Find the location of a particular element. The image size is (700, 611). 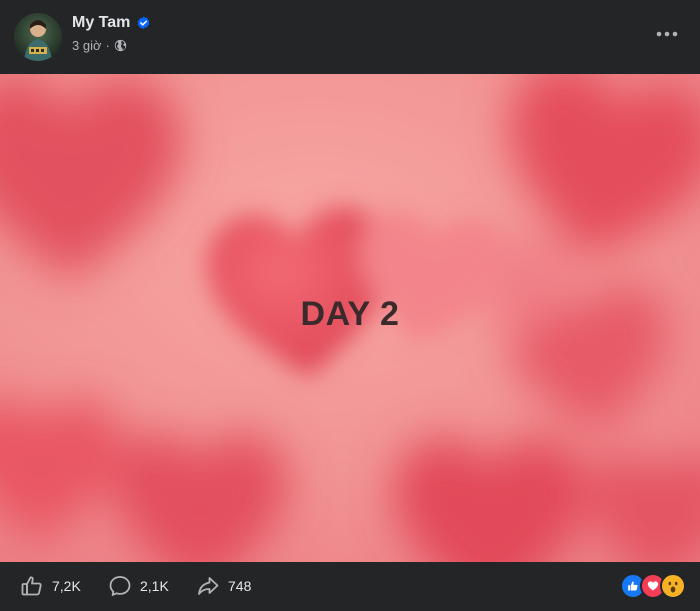

like-count: 7,2K is located at coordinates (66, 586).